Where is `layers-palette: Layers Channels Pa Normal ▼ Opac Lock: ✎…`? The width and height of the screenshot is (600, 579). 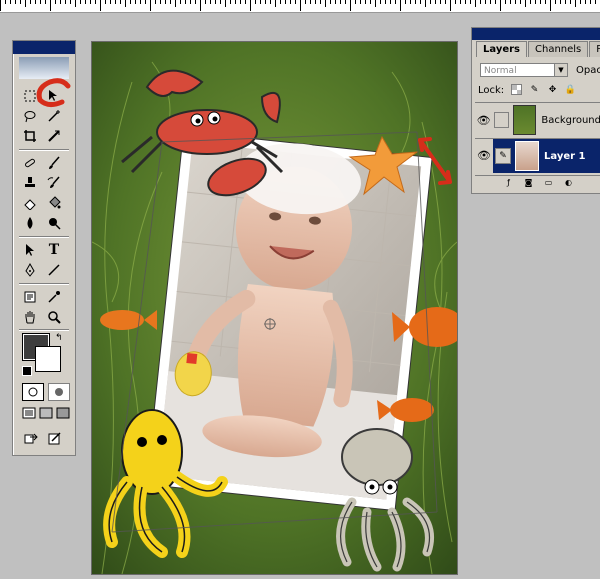
layers-palette: Layers Channels Pa Normal ▼ Opac Lock: ✎… is located at coordinates (535, 110).